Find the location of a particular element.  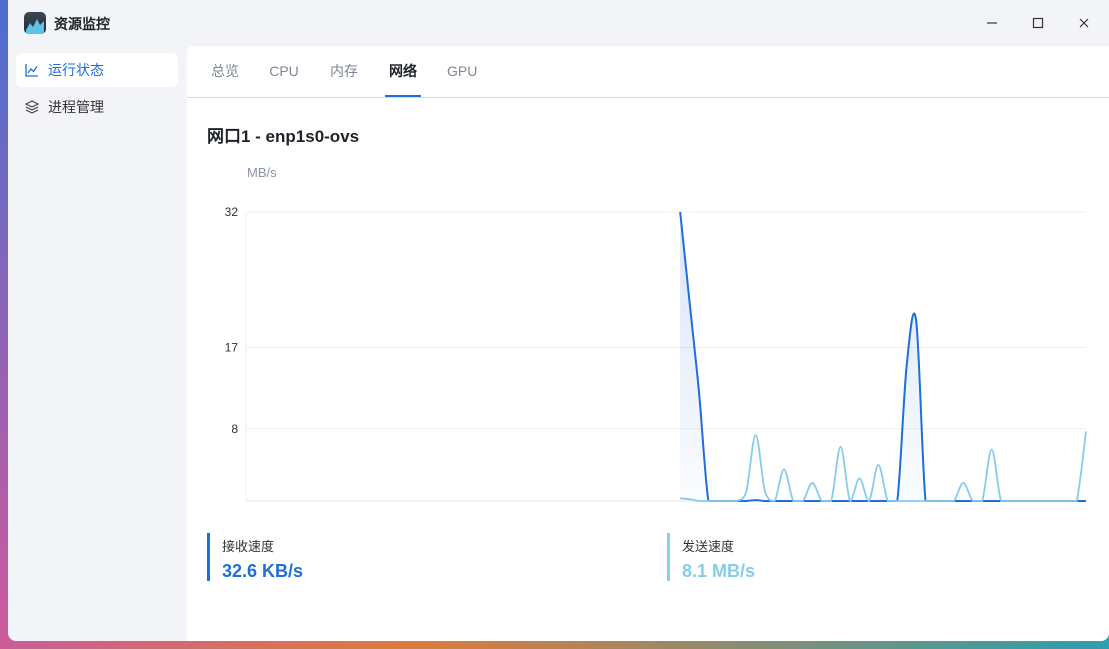

tab-memory: 内存 is located at coordinates (344, 71).